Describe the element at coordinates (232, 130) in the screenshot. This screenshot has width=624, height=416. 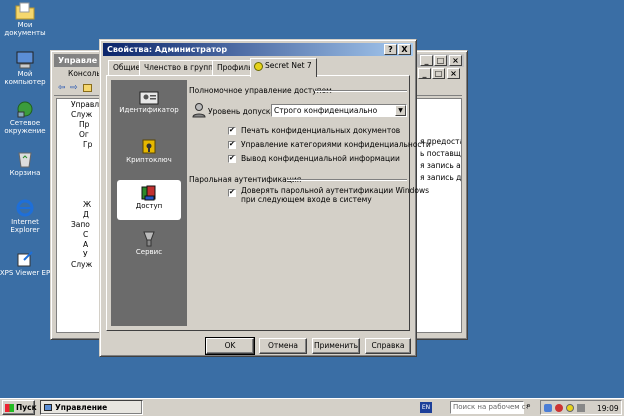
I see `checkbox-print` at that location.